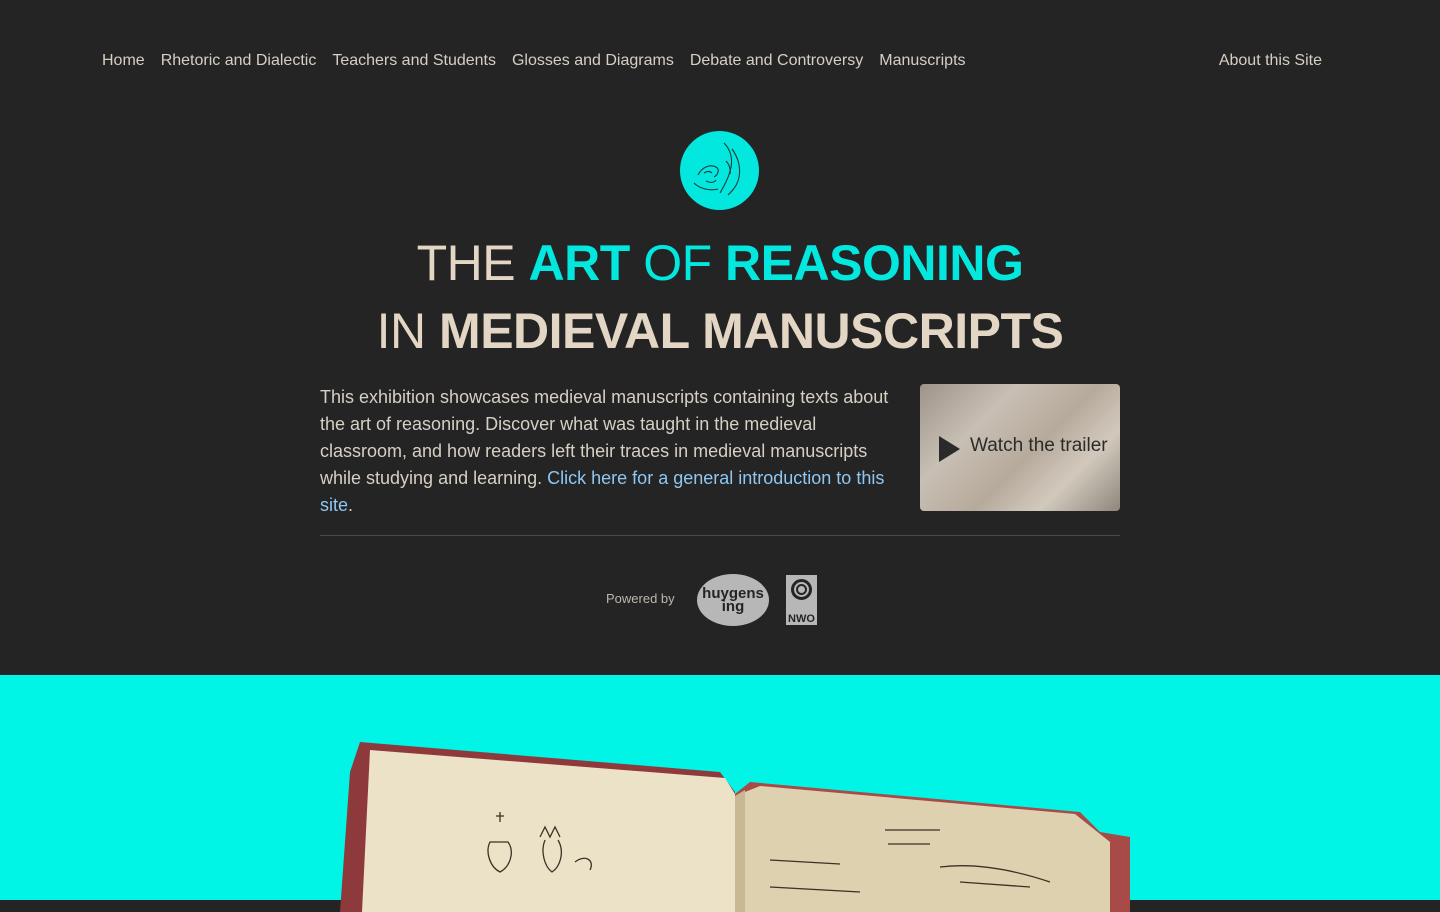  I want to click on site-logo, so click(719, 170).